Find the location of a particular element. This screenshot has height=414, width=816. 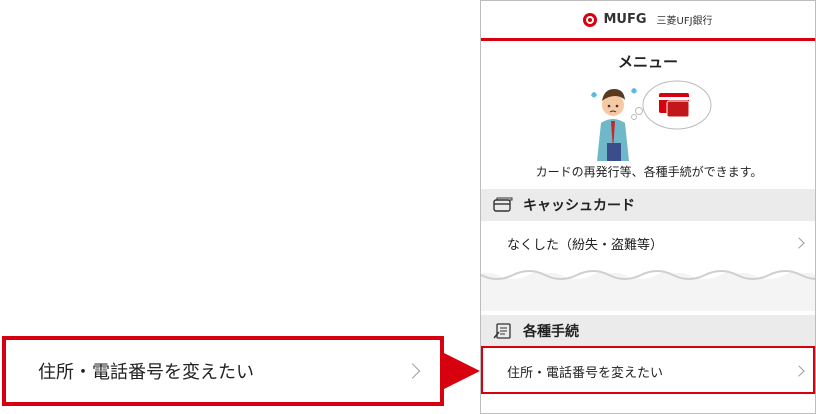

section-header-cash-card: キャッシュカード is located at coordinates (648, 205).